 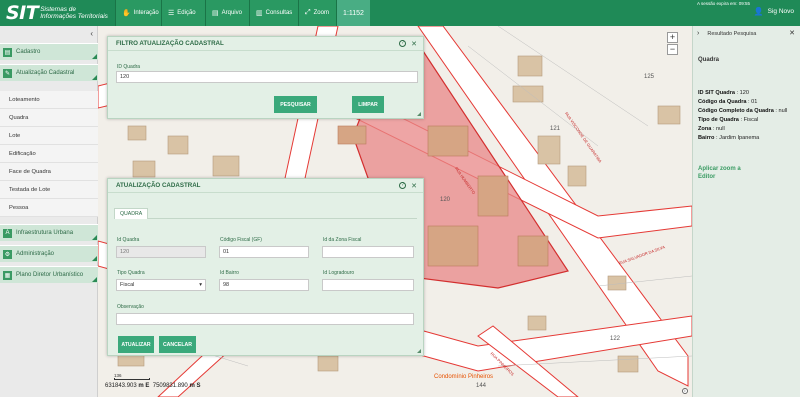 I want to click on sidebar-sub-quadra: Quadra, so click(x=49, y=118).